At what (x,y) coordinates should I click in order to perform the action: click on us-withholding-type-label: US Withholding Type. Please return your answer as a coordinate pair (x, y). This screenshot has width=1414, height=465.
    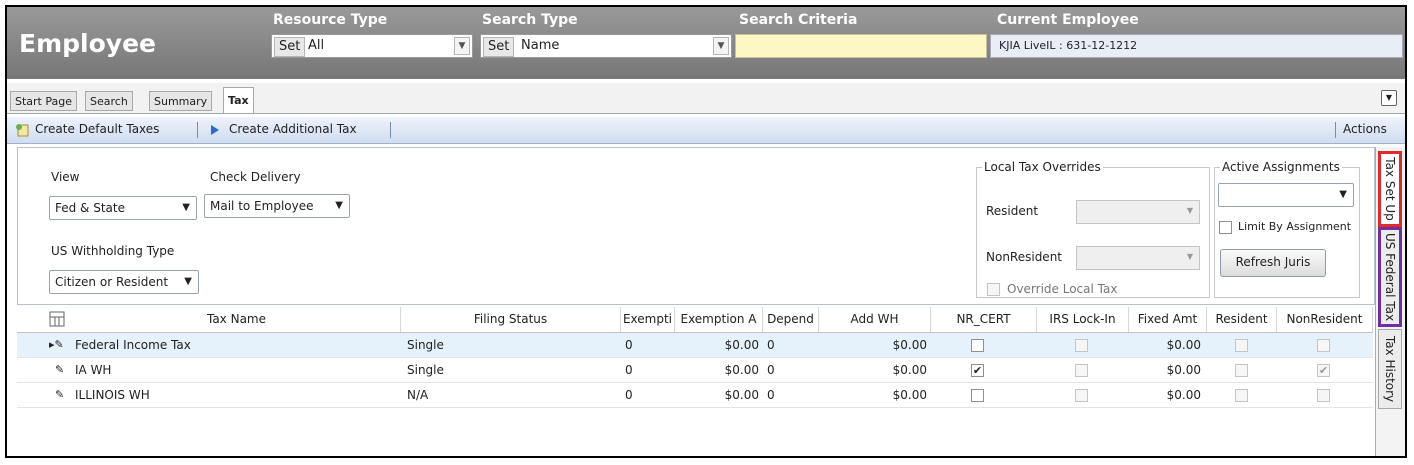
    Looking at the image, I should click on (113, 251).